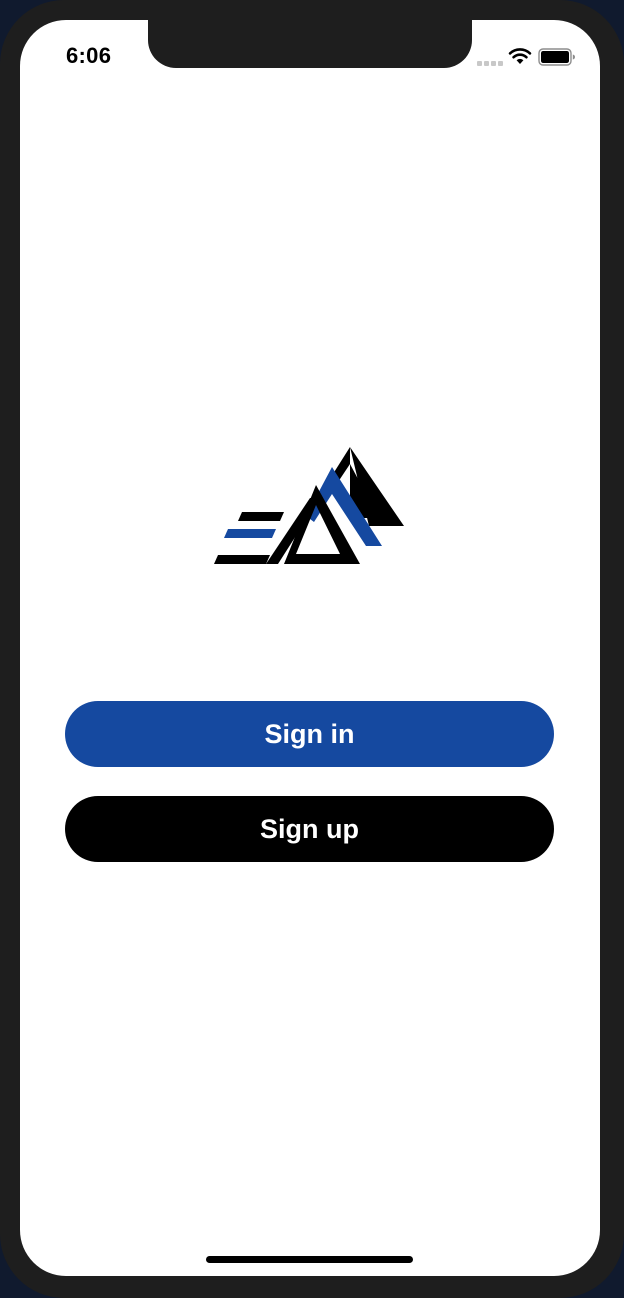 This screenshot has width=624, height=1298. I want to click on device-notch, so click(310, 44).